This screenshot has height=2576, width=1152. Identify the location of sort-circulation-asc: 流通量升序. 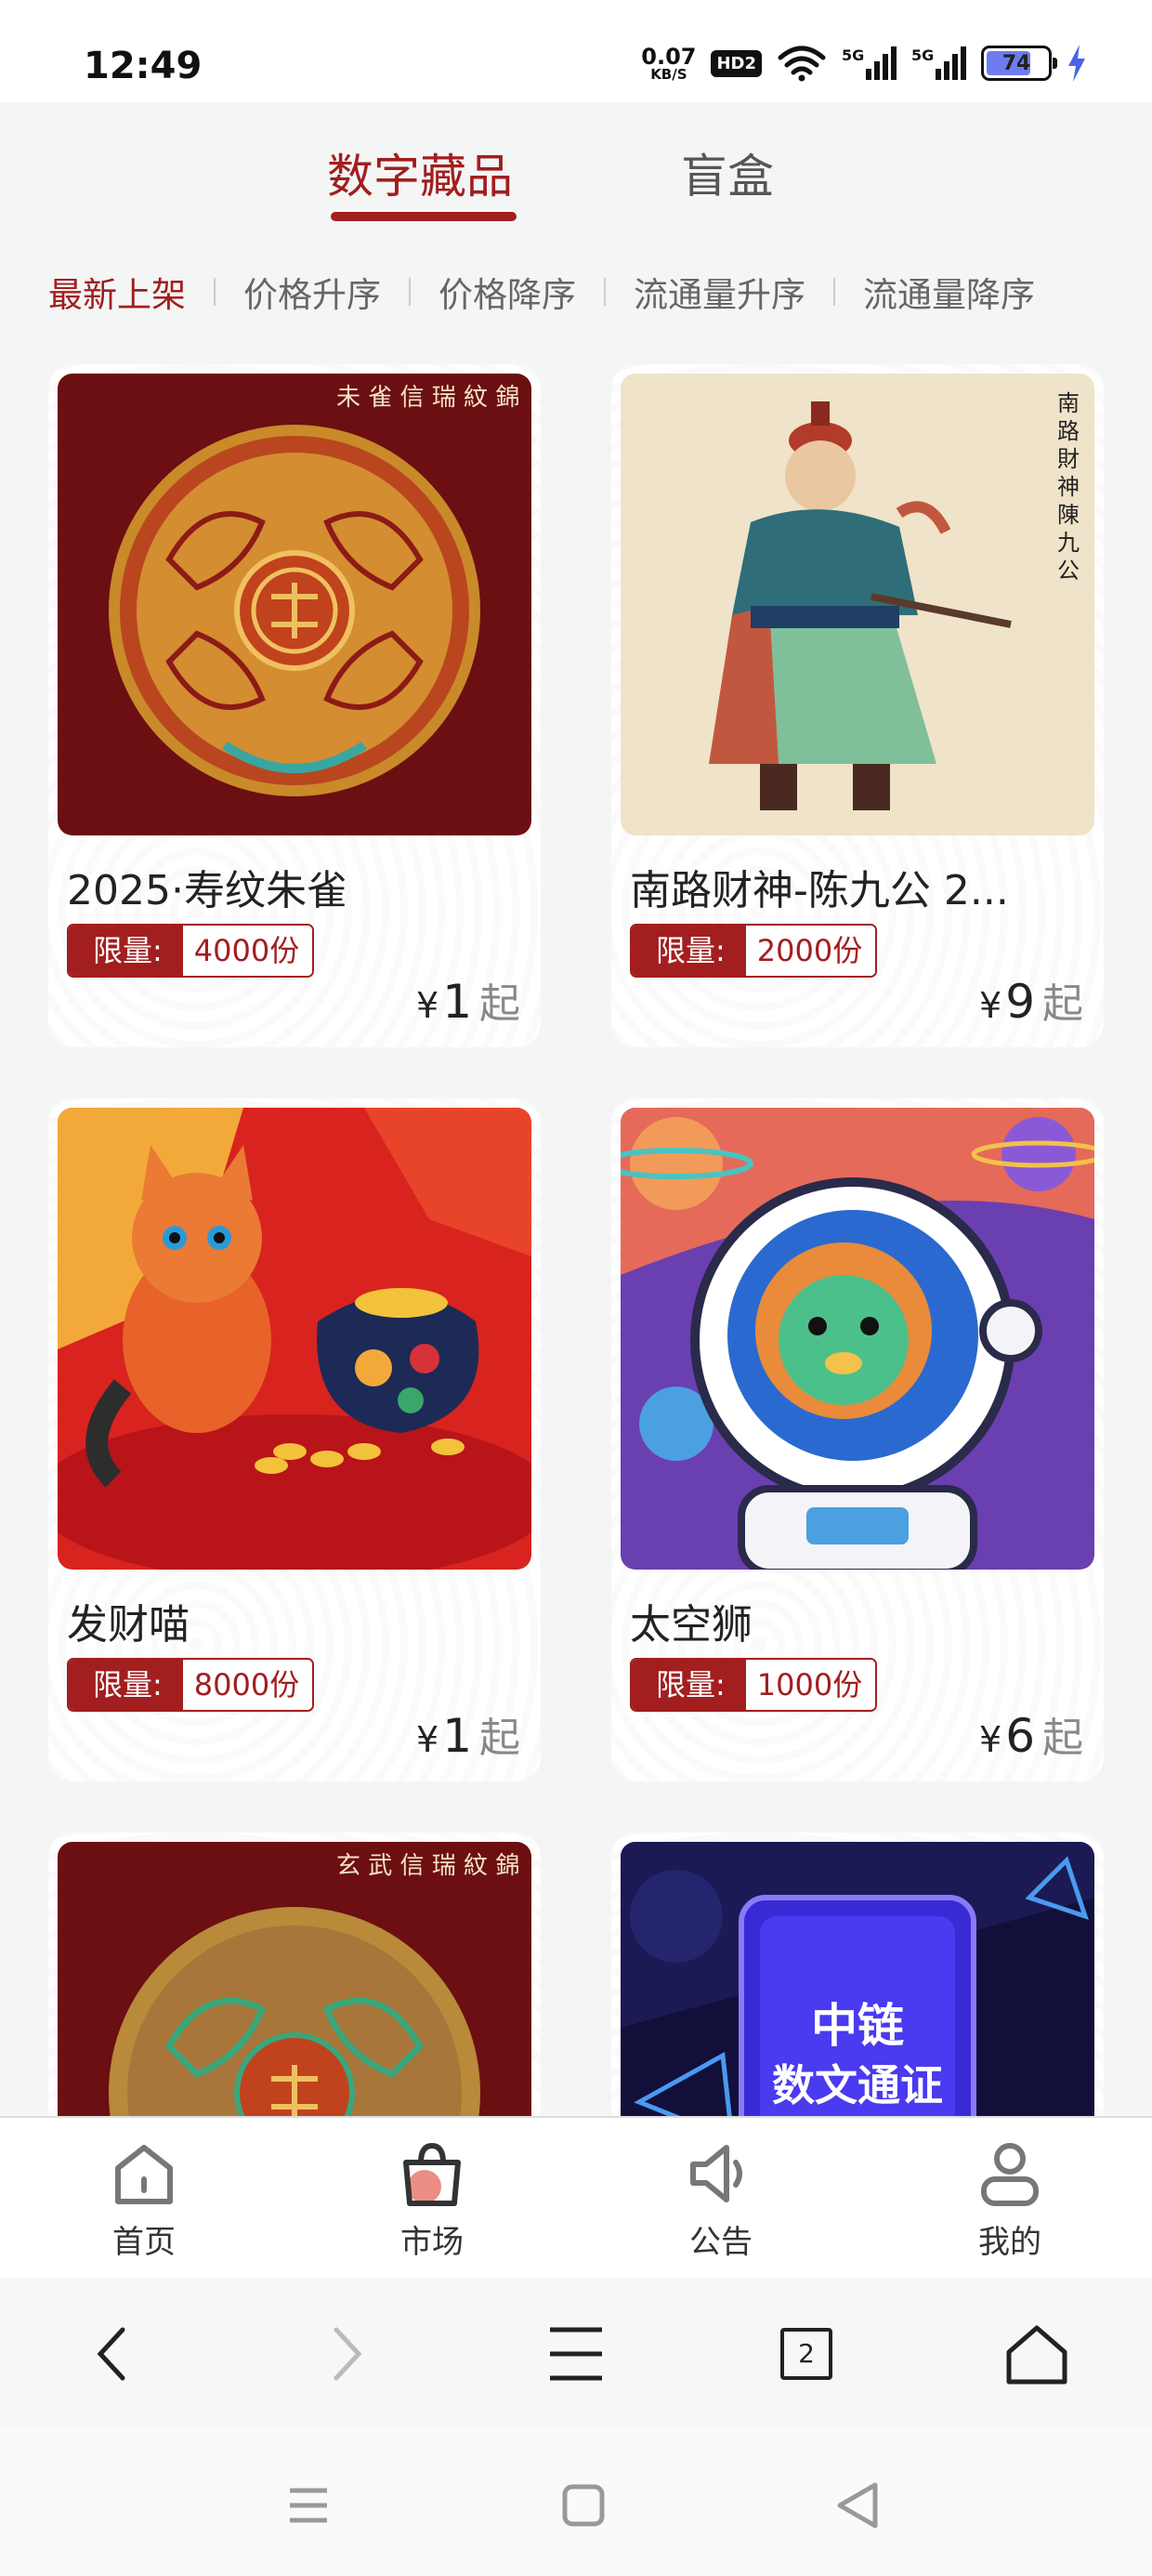
(719, 292).